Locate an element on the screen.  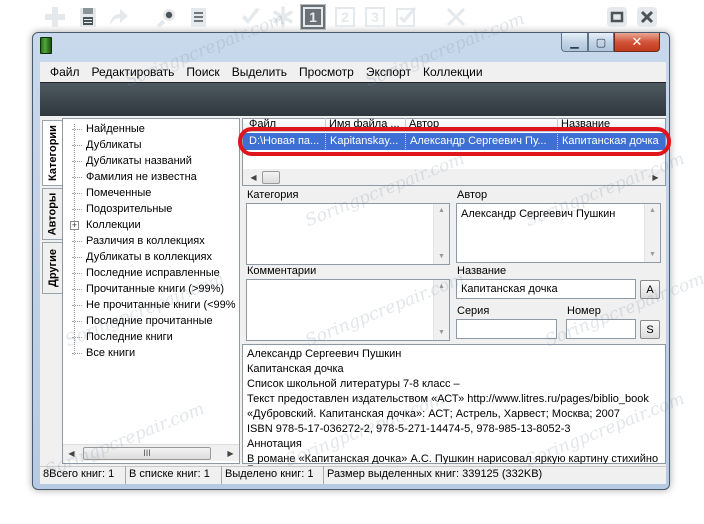
tree-item: Дубликаты в коллекциях is located at coordinates (149, 257).